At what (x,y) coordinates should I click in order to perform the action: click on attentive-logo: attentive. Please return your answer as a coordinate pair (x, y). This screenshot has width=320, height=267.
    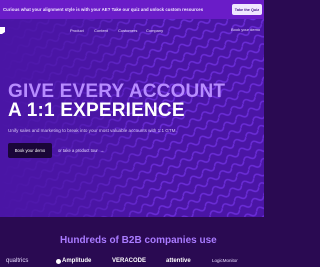
    Looking at the image, I should click on (178, 261).